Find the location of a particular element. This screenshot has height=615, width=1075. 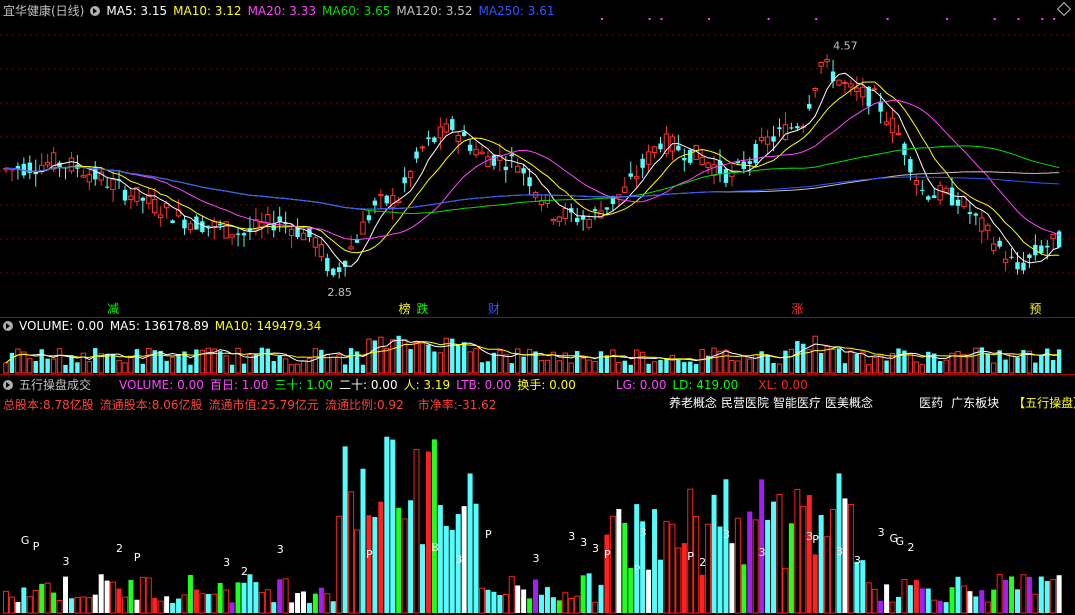

indicator-title: 五行操盘成交 is located at coordinates (55, 385).